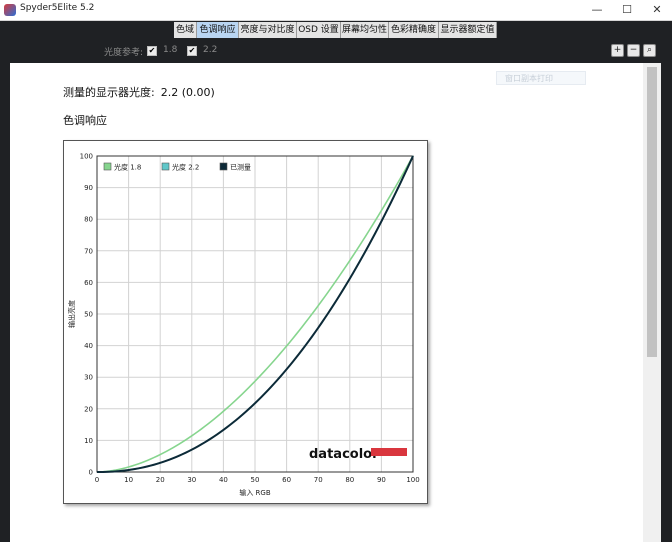 The width and height of the screenshot is (672, 542). I want to click on ghost-print-button: 窗口副本打印, so click(541, 78).